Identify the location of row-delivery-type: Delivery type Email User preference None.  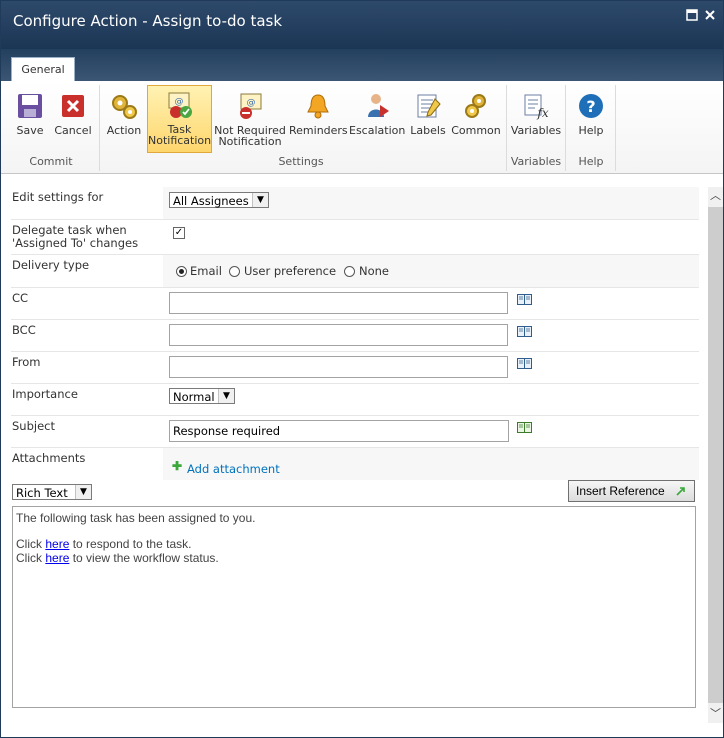
(355, 271).